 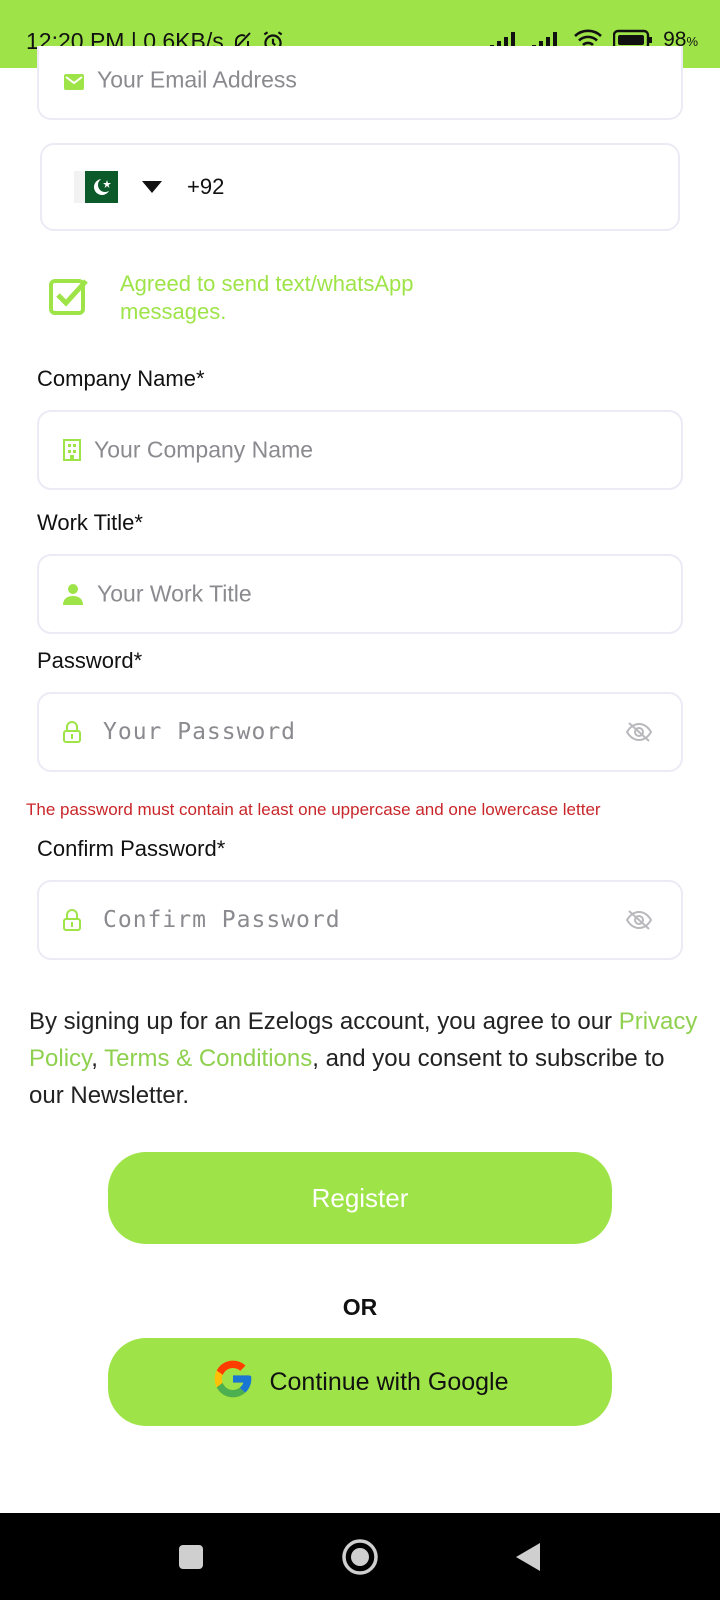 What do you see at coordinates (200, 732) in the screenshot?
I see `password-placeholder: Your Password` at bounding box center [200, 732].